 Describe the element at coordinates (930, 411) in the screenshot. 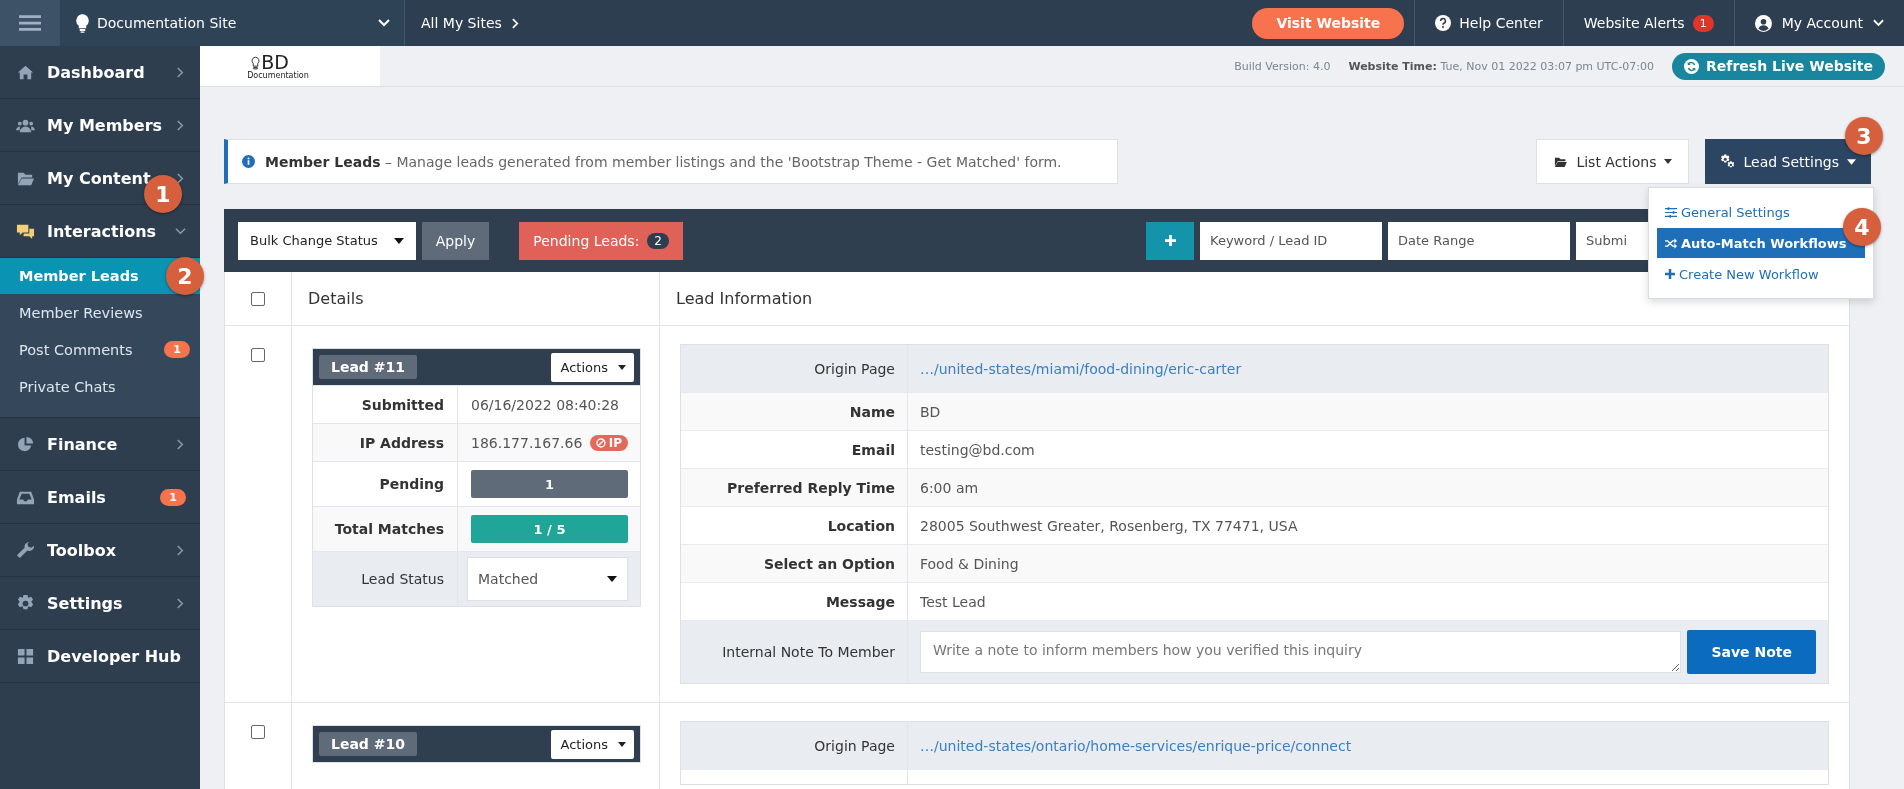

I see `field-value: BD` at that location.